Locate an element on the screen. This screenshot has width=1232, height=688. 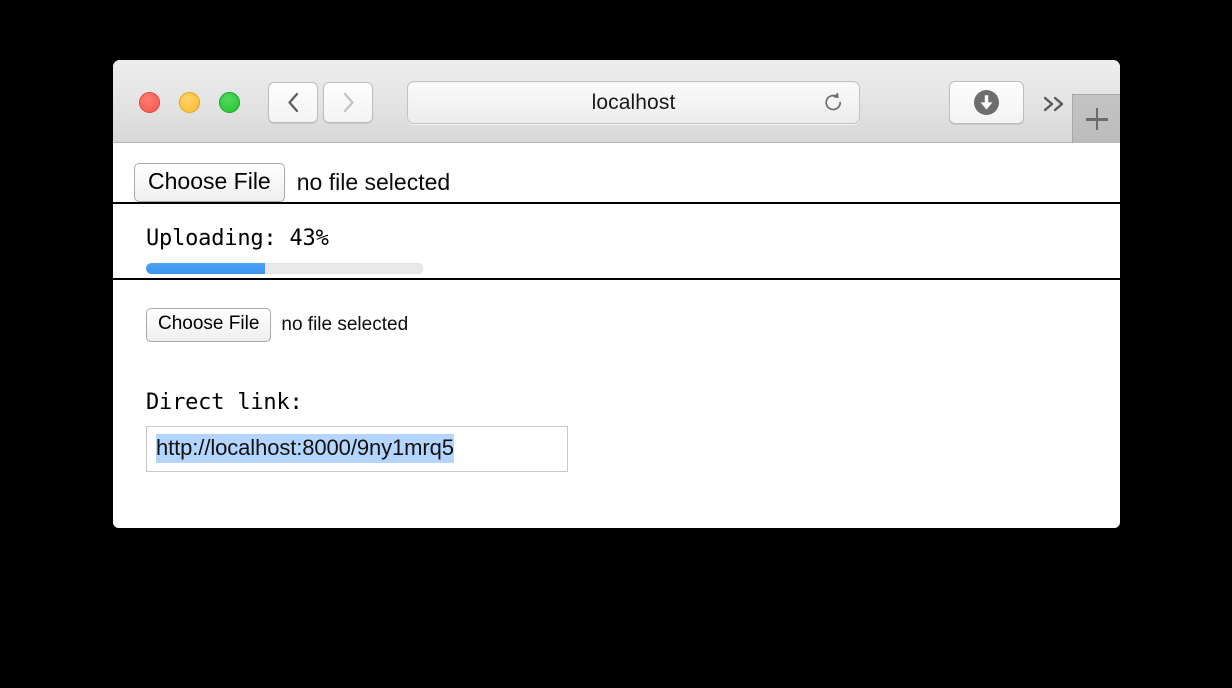
file-status-top: no file selected is located at coordinates (373, 182).